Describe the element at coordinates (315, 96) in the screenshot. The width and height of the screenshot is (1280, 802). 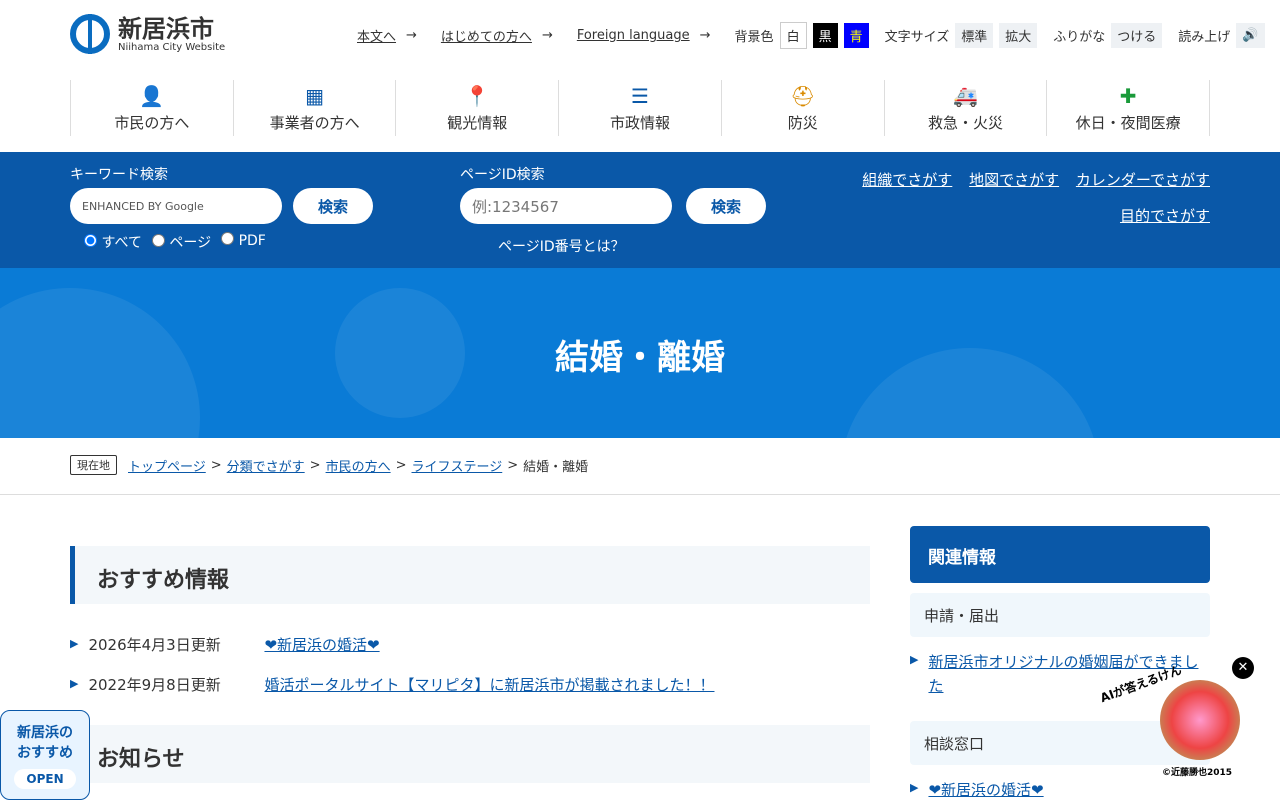
I see `building-icon: ▦` at that location.